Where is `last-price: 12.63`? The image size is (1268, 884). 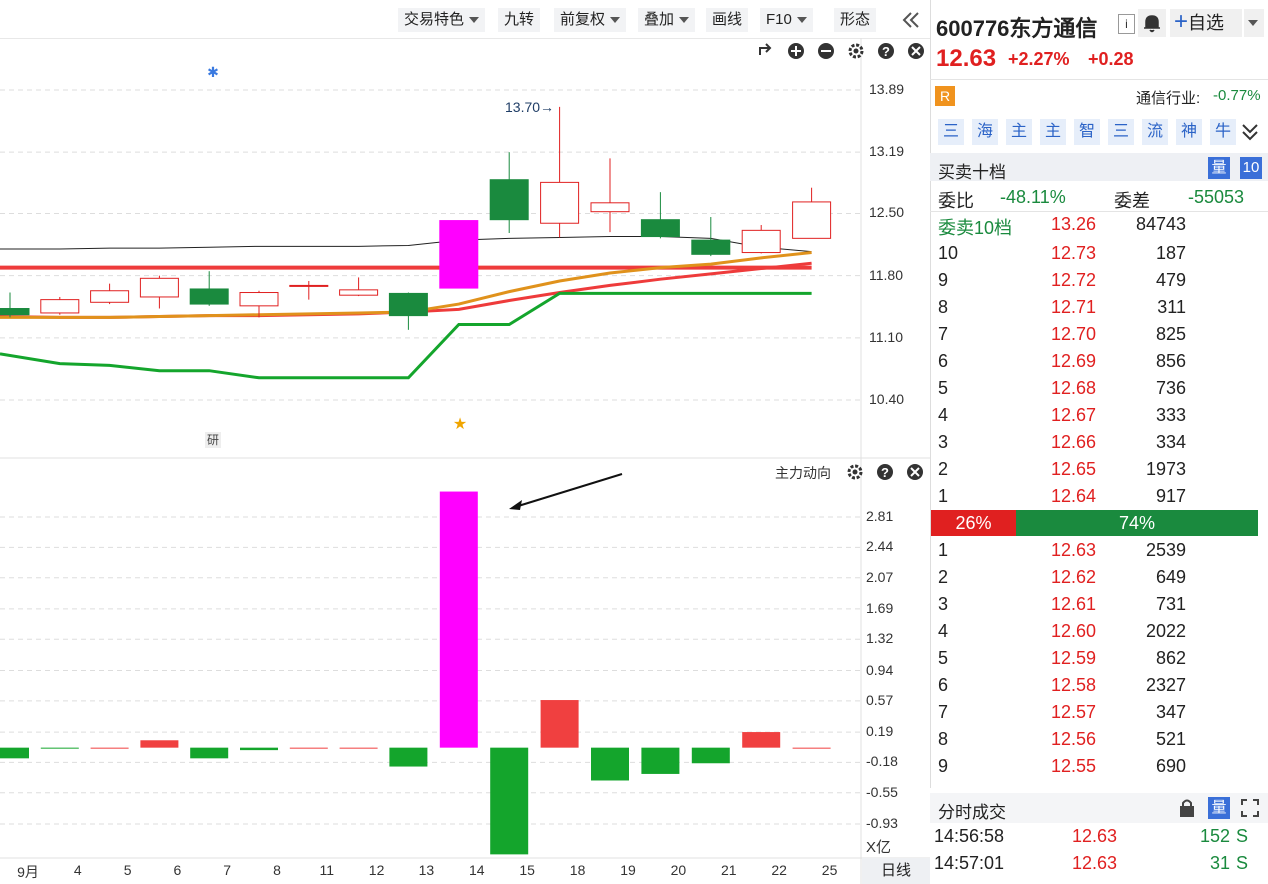
last-price: 12.63 is located at coordinates (966, 58).